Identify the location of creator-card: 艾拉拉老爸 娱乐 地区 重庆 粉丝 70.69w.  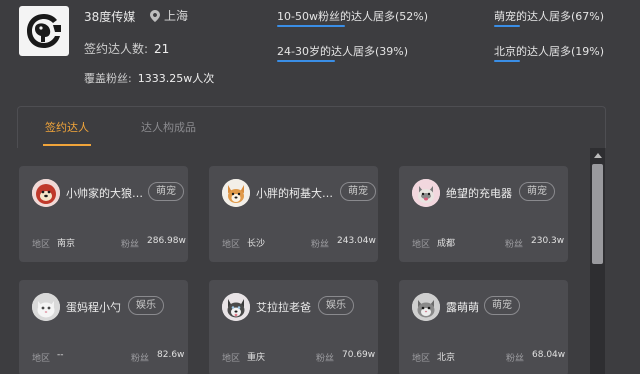
(293, 327).